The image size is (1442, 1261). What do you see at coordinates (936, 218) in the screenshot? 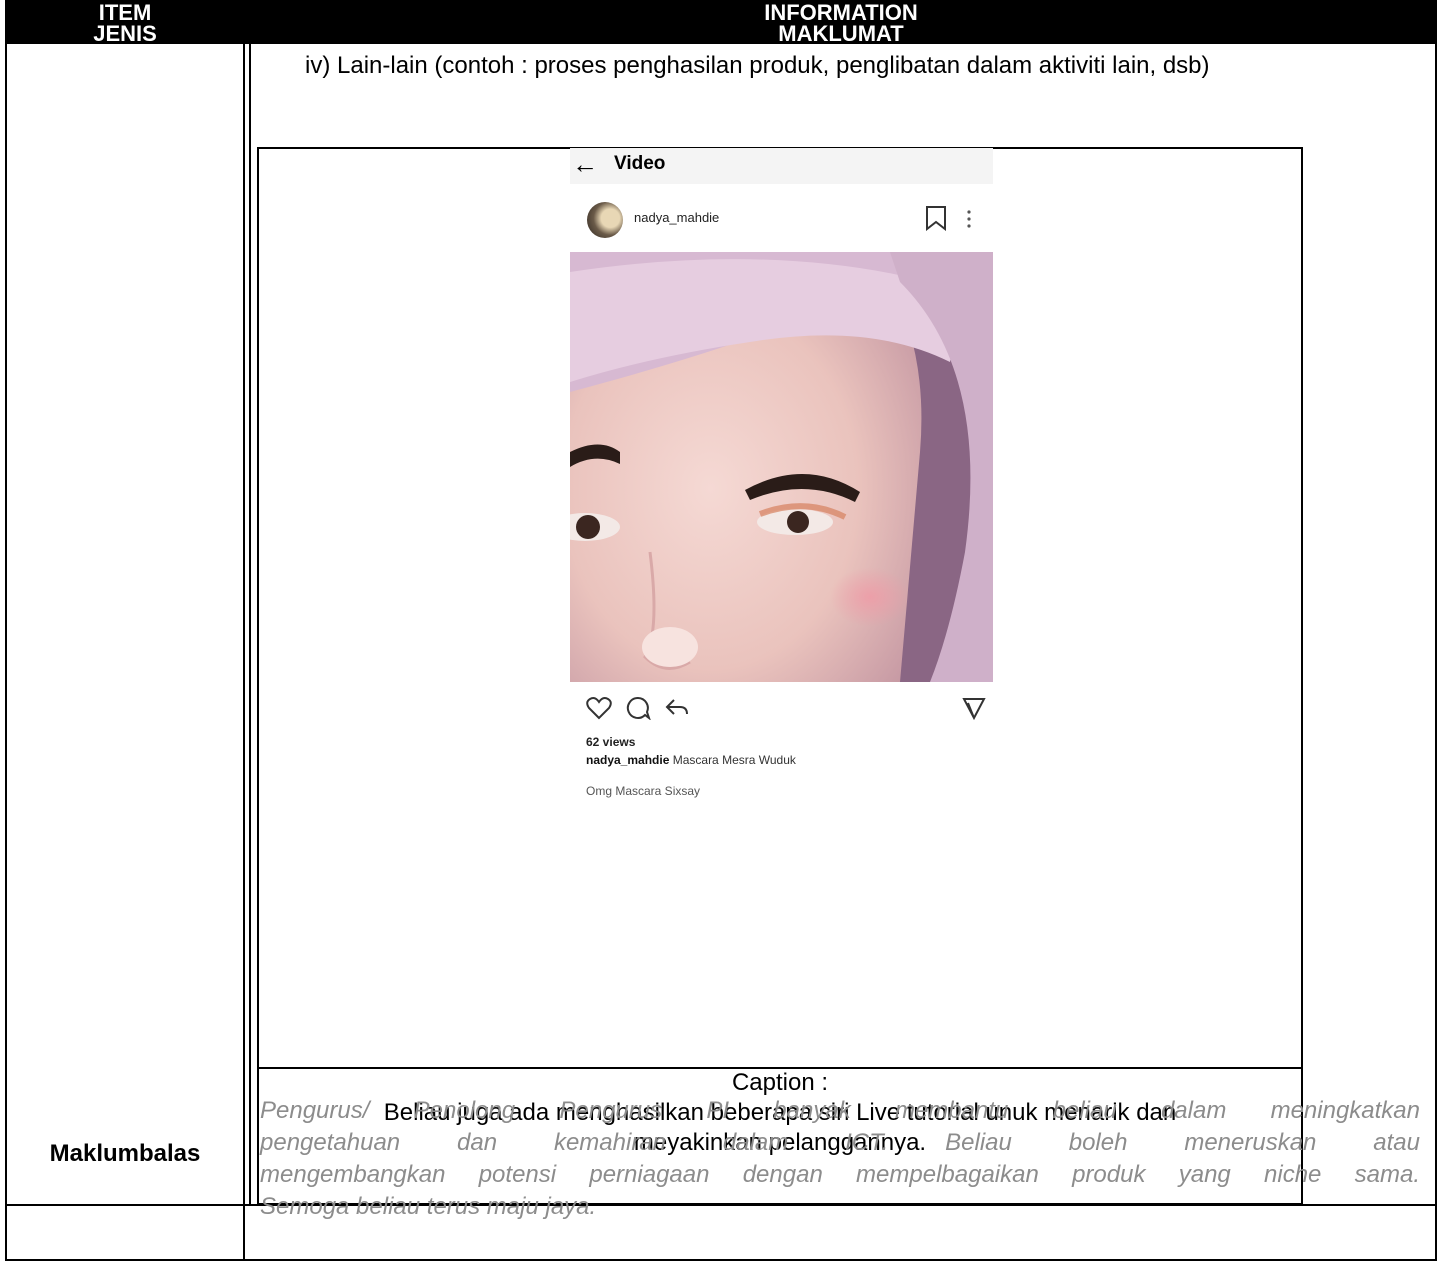
I see `bookmark-icon` at bounding box center [936, 218].